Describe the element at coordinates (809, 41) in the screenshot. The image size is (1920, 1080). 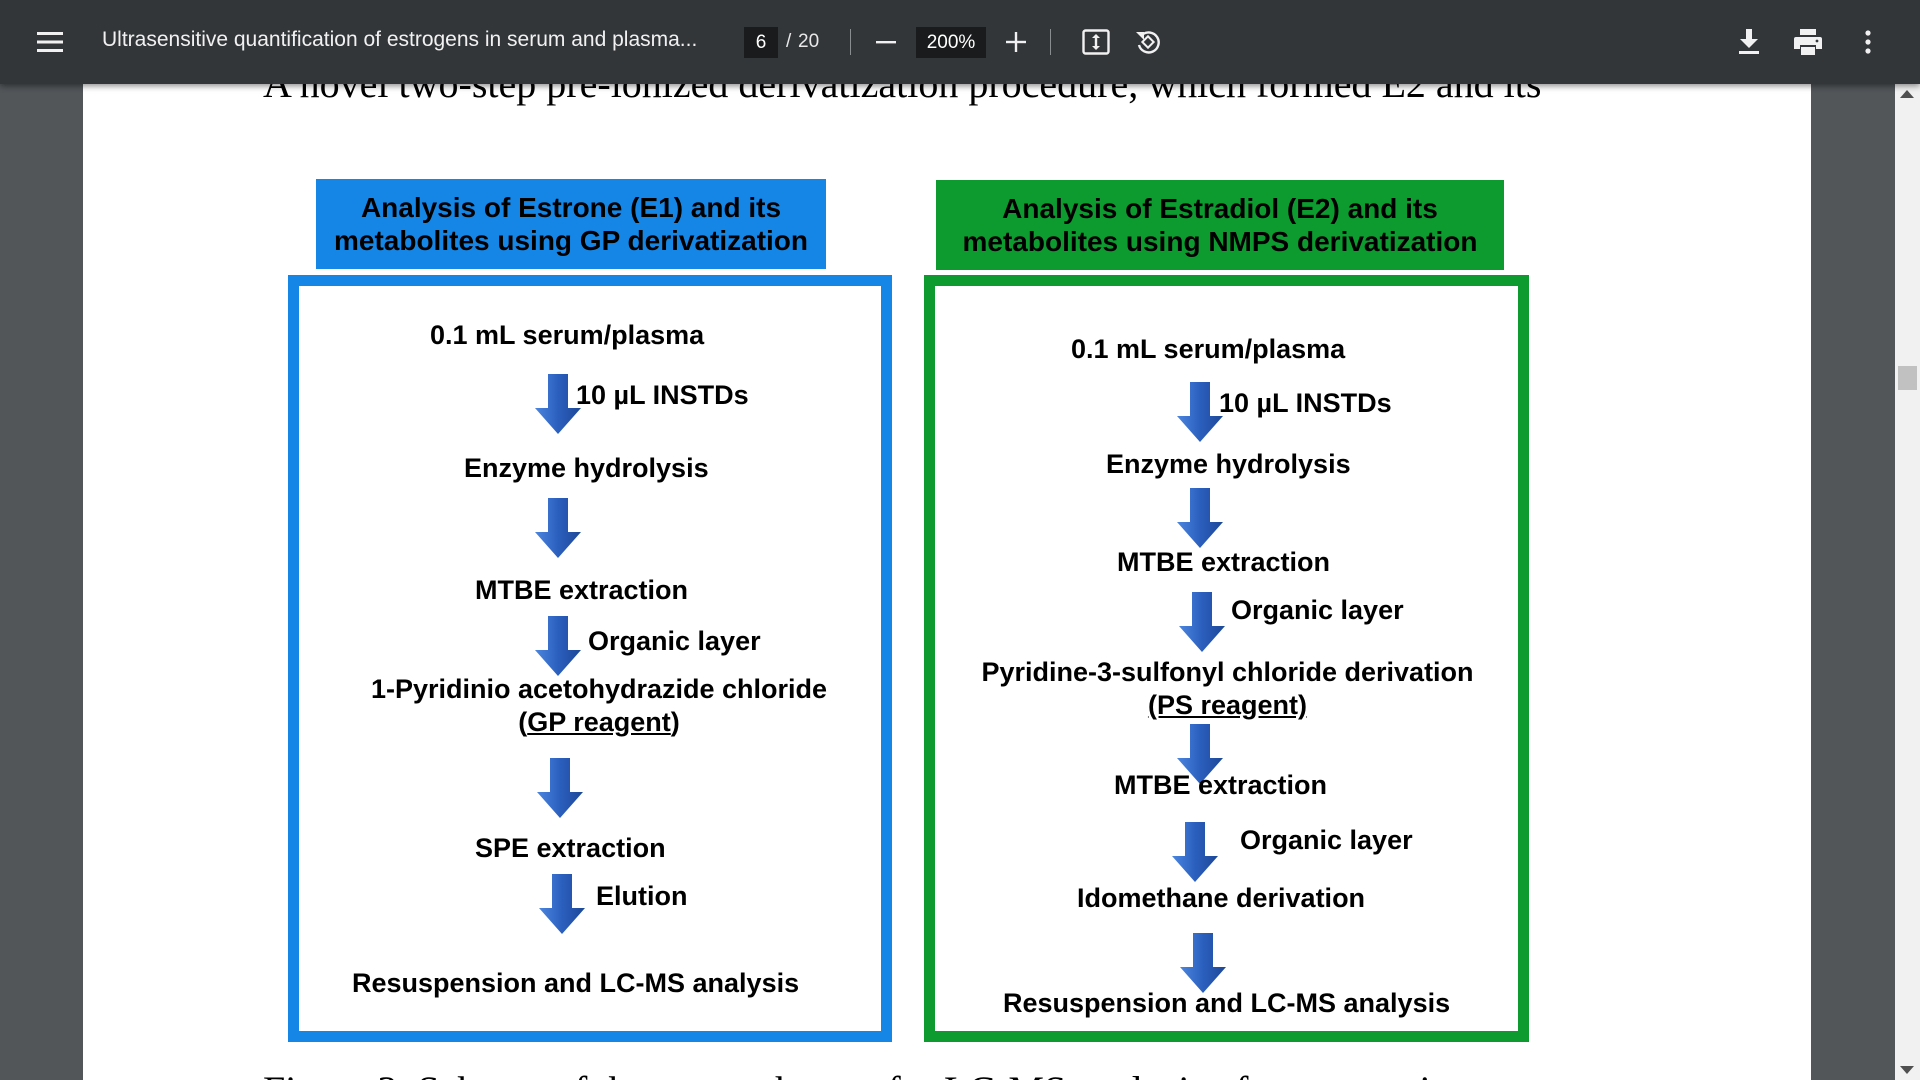
I see `page-total: 20` at that location.